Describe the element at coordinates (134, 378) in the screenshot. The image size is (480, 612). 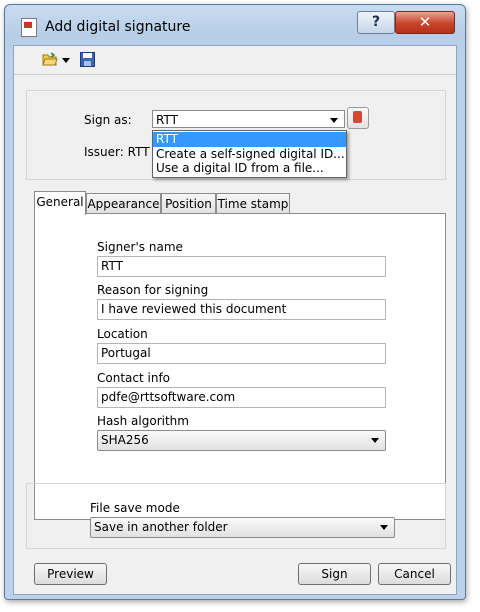
I see `contact-info-label: Contact info` at that location.